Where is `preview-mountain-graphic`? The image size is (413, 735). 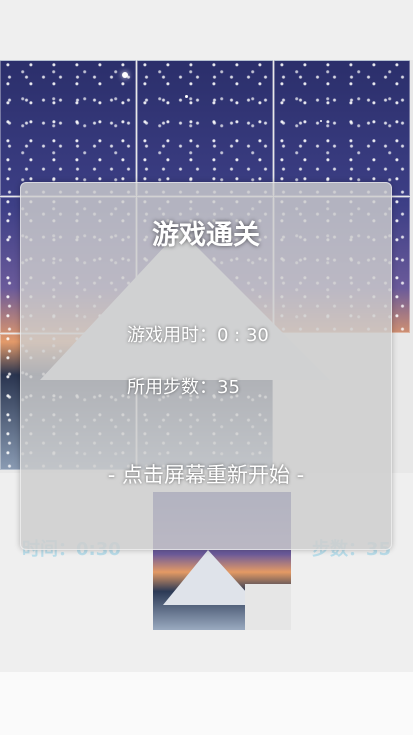 preview-mountain-graphic is located at coordinates (210, 577).